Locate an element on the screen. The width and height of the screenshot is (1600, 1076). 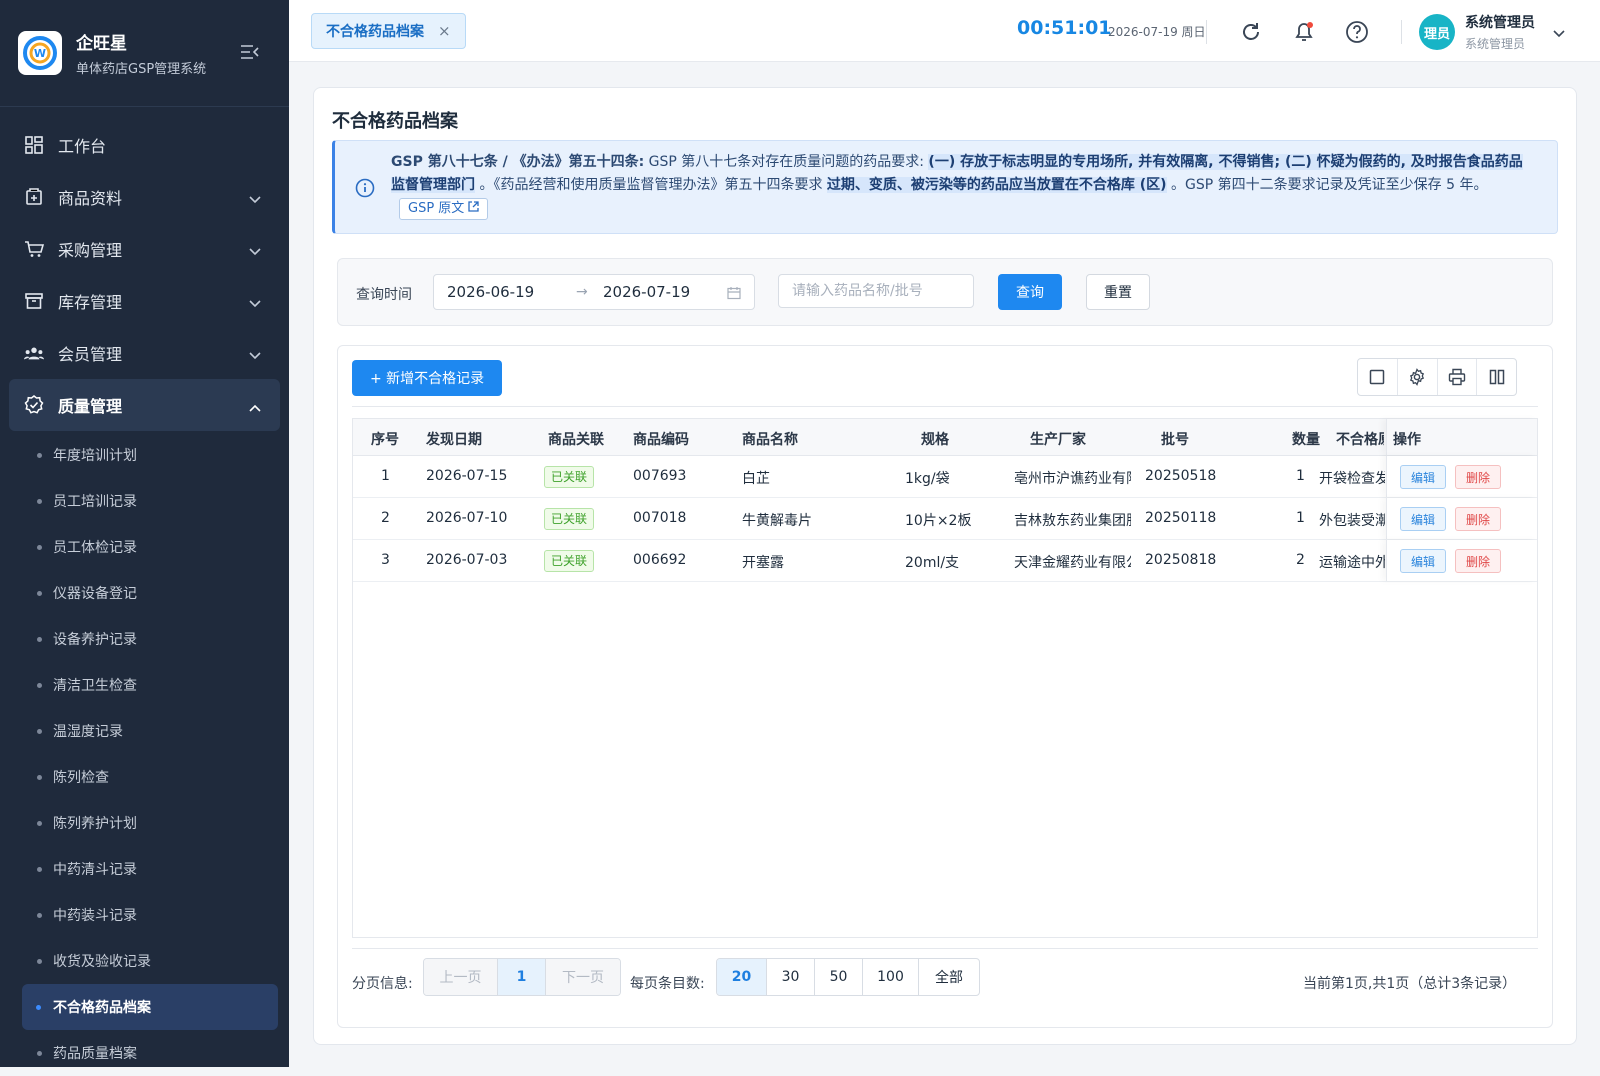
print-icon is located at coordinates (1458, 377).